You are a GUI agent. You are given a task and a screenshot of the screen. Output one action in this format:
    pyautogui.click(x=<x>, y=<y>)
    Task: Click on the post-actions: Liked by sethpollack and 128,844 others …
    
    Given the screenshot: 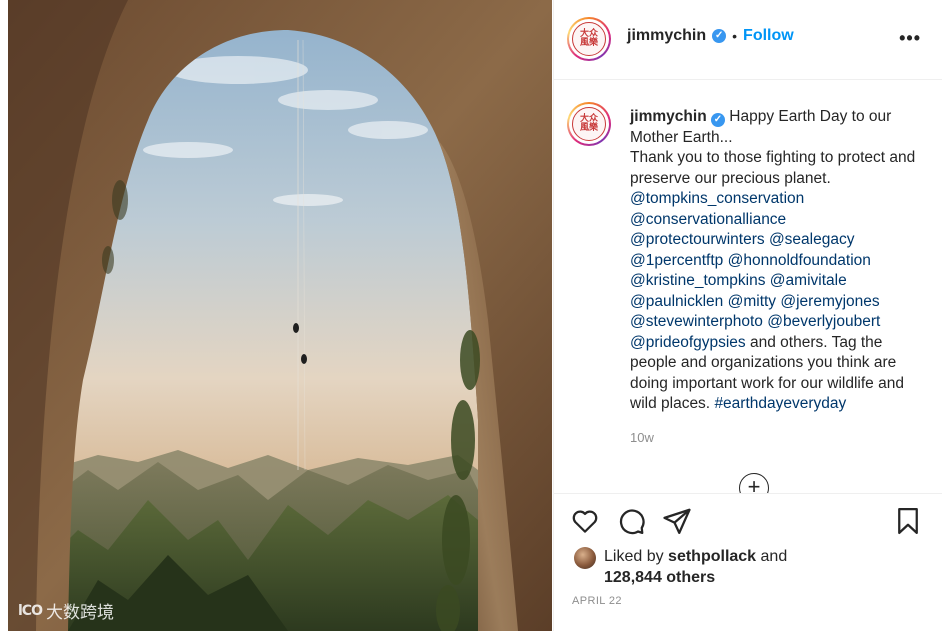 What is the action you would take?
    pyautogui.click(x=748, y=562)
    